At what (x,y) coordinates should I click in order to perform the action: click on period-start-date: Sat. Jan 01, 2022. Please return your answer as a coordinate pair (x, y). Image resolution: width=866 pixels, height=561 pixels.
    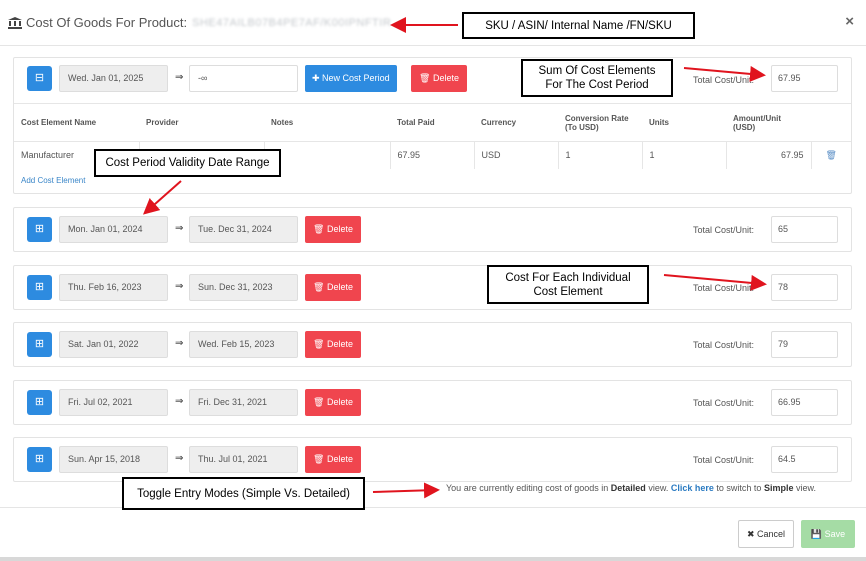
    Looking at the image, I should click on (113, 344).